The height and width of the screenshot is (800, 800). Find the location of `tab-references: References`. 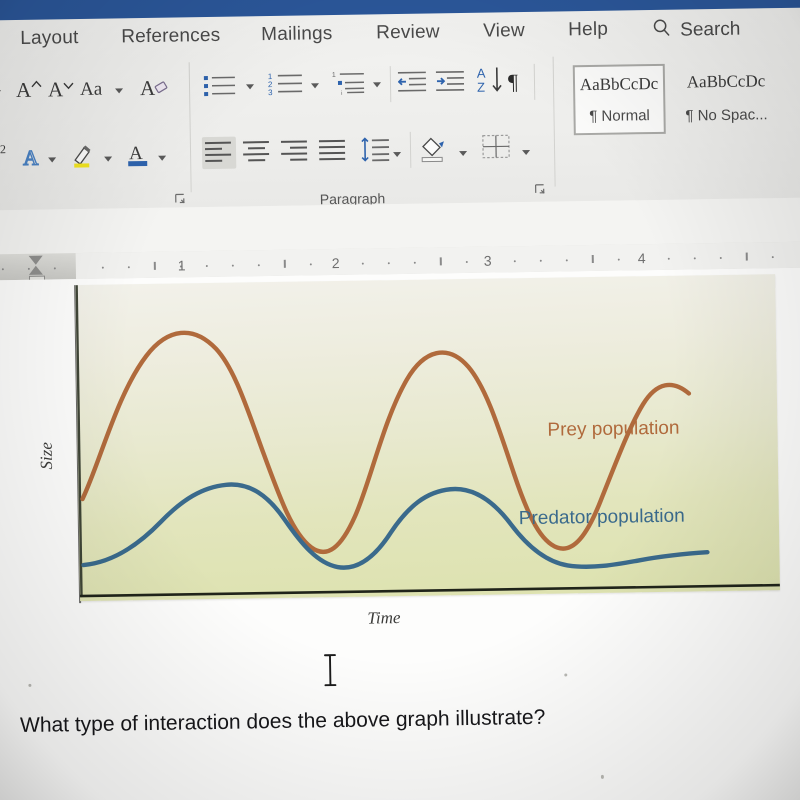

tab-references: References is located at coordinates (171, 37).